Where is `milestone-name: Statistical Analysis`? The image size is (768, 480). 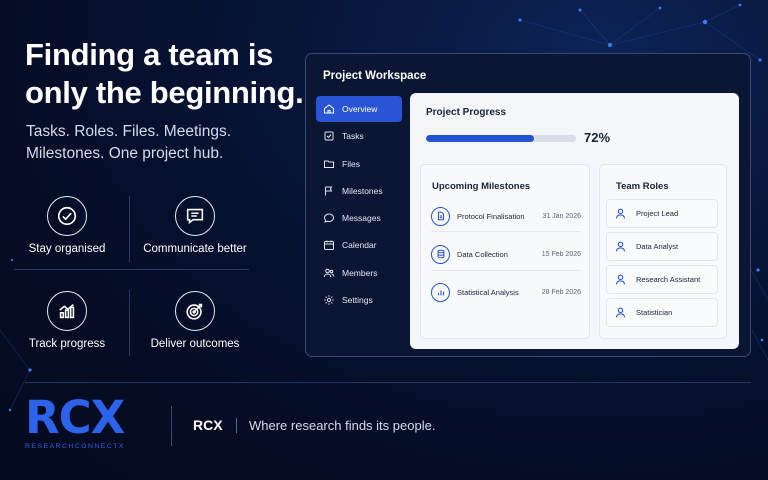
milestone-name: Statistical Analysis is located at coordinates (488, 292).